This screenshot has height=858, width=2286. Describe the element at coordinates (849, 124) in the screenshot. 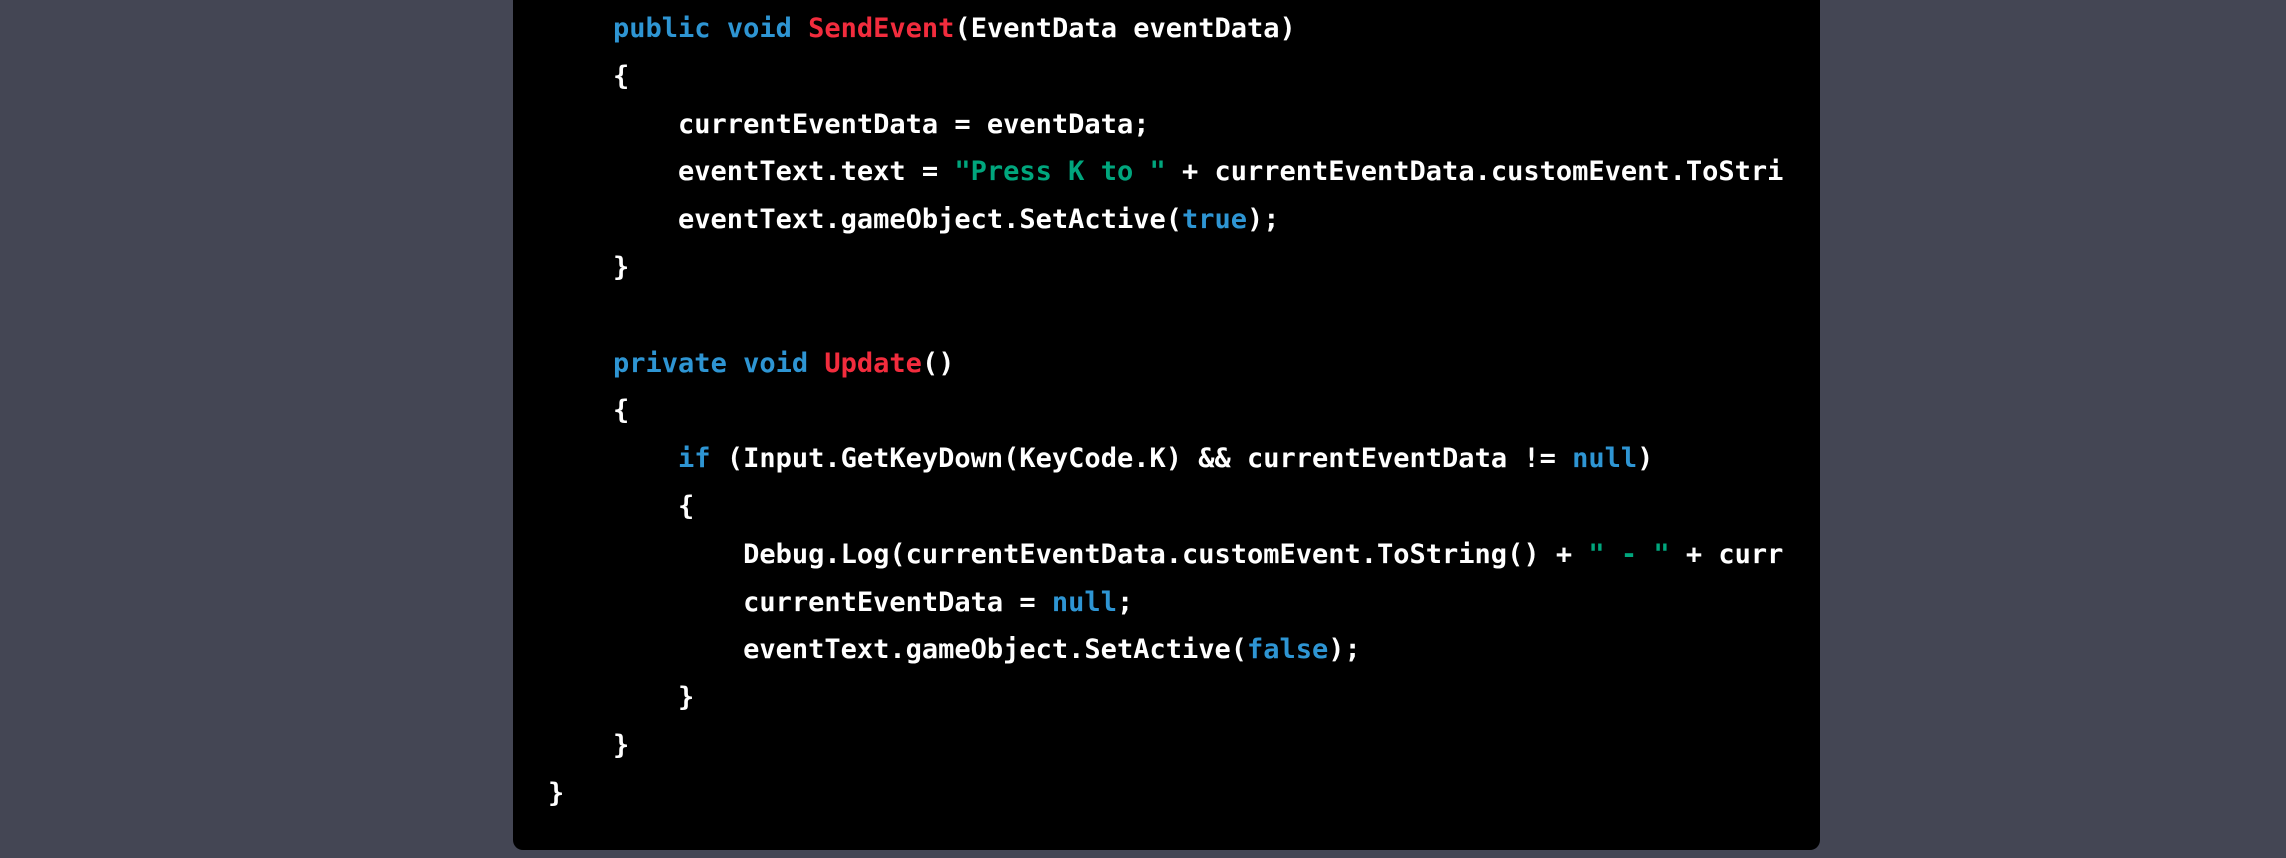

I see `code-token-plain: currentEventData = eventData;` at that location.